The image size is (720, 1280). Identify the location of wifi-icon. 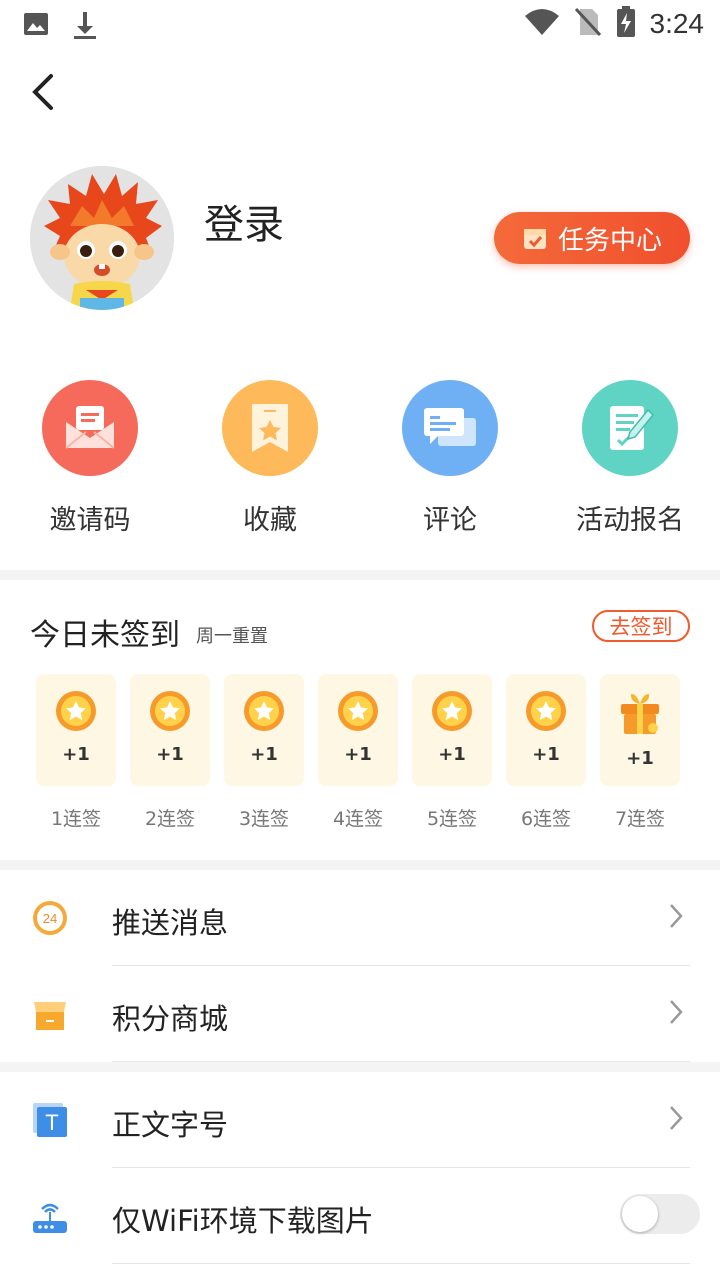
(542, 24).